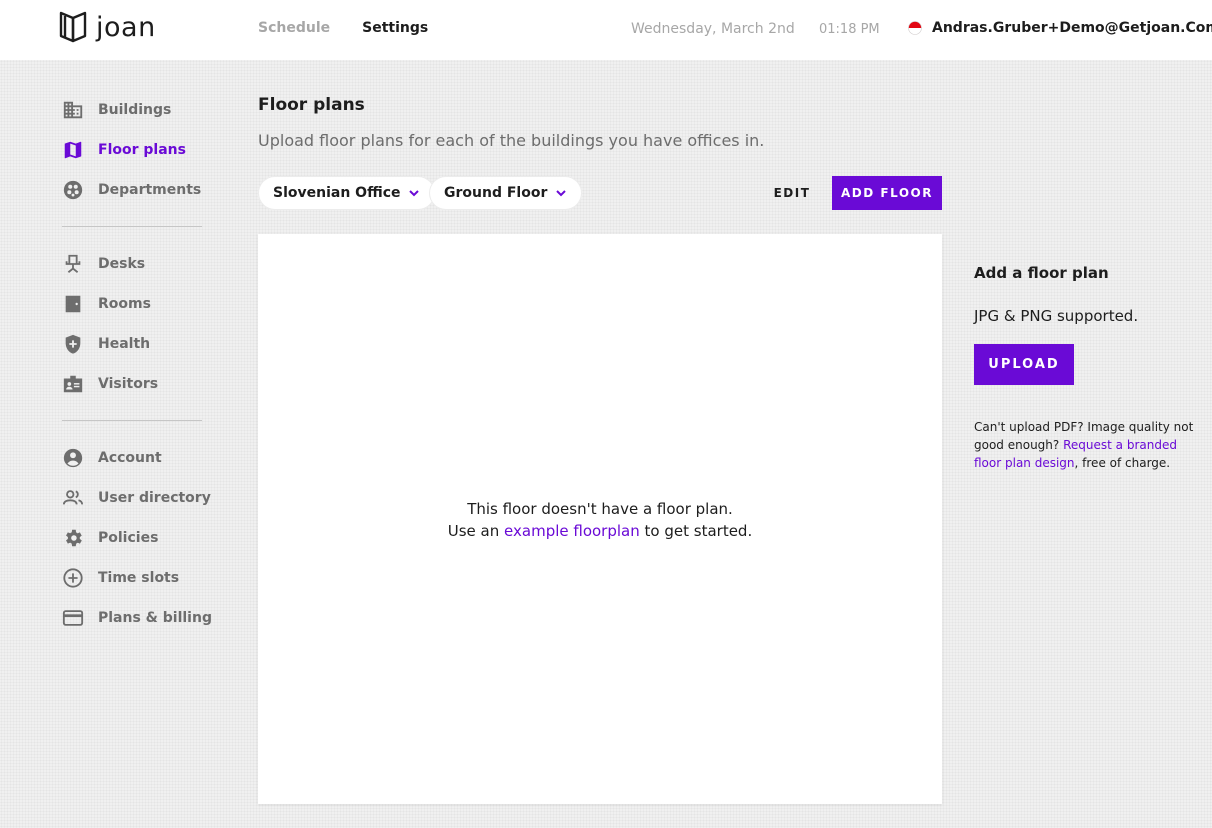 This screenshot has height=828, width=1212. I want to click on sidebar-item-label: Health, so click(124, 344).